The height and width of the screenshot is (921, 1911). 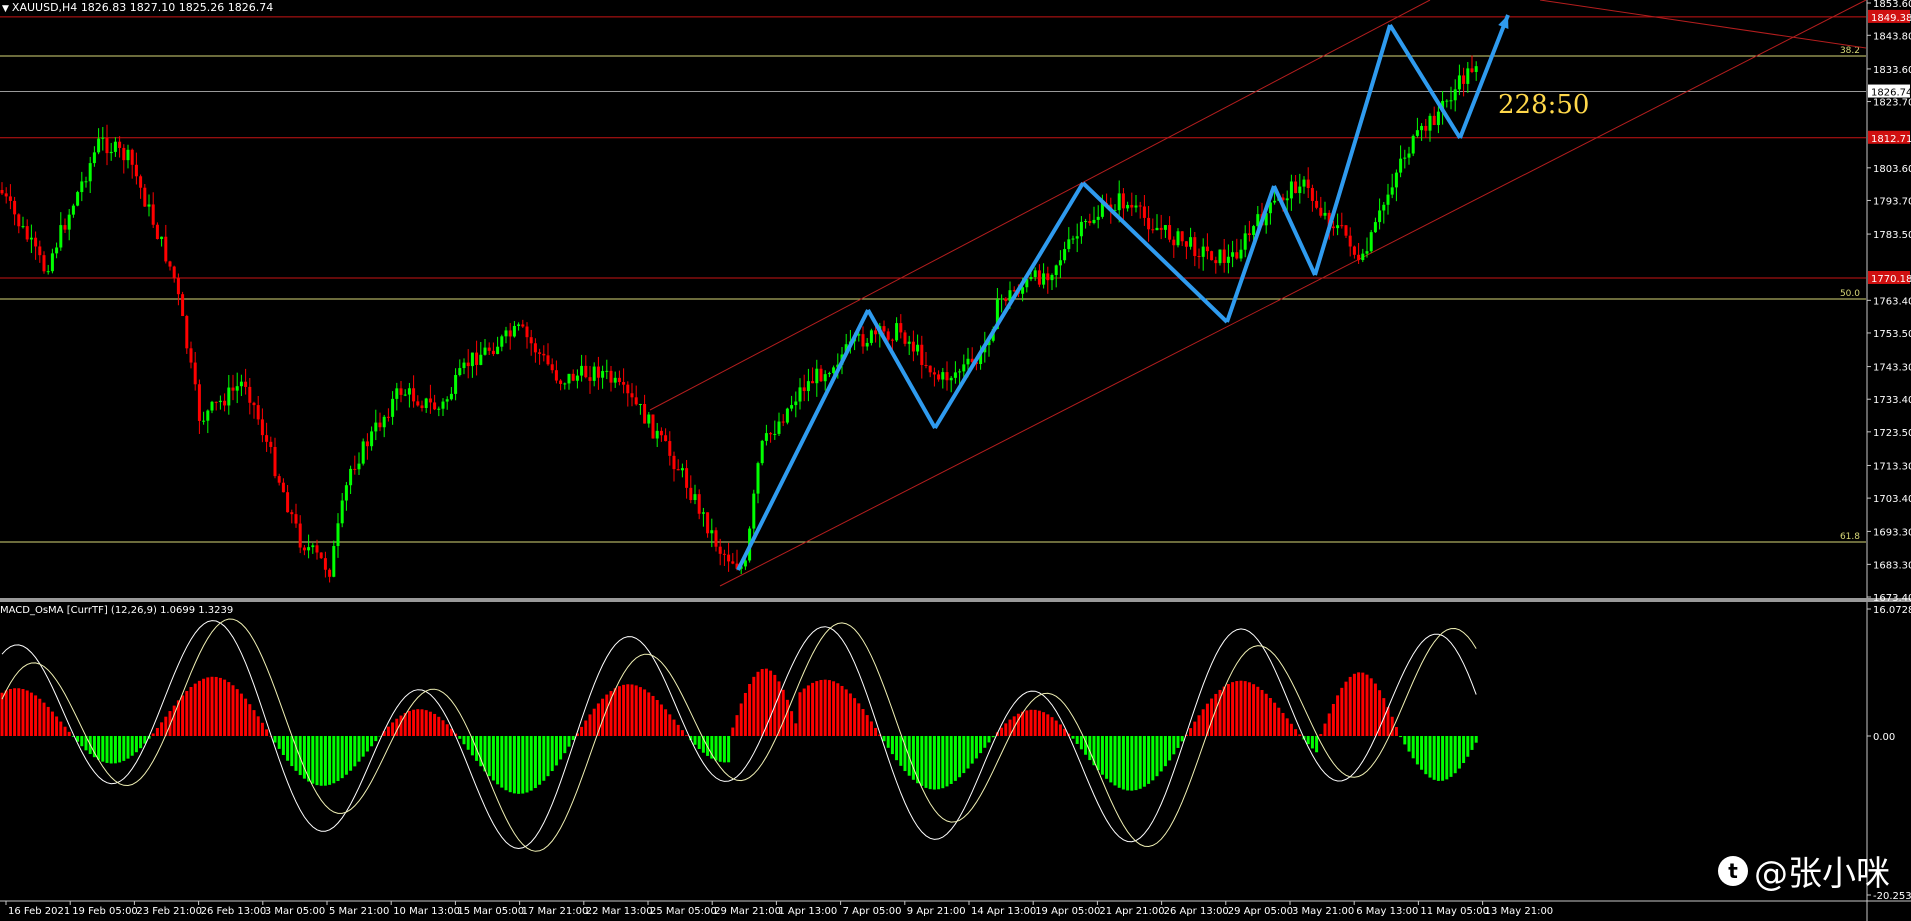 What do you see at coordinates (1454, 911) in the screenshot?
I see `time-tick-label: 11 May 05:00` at bounding box center [1454, 911].